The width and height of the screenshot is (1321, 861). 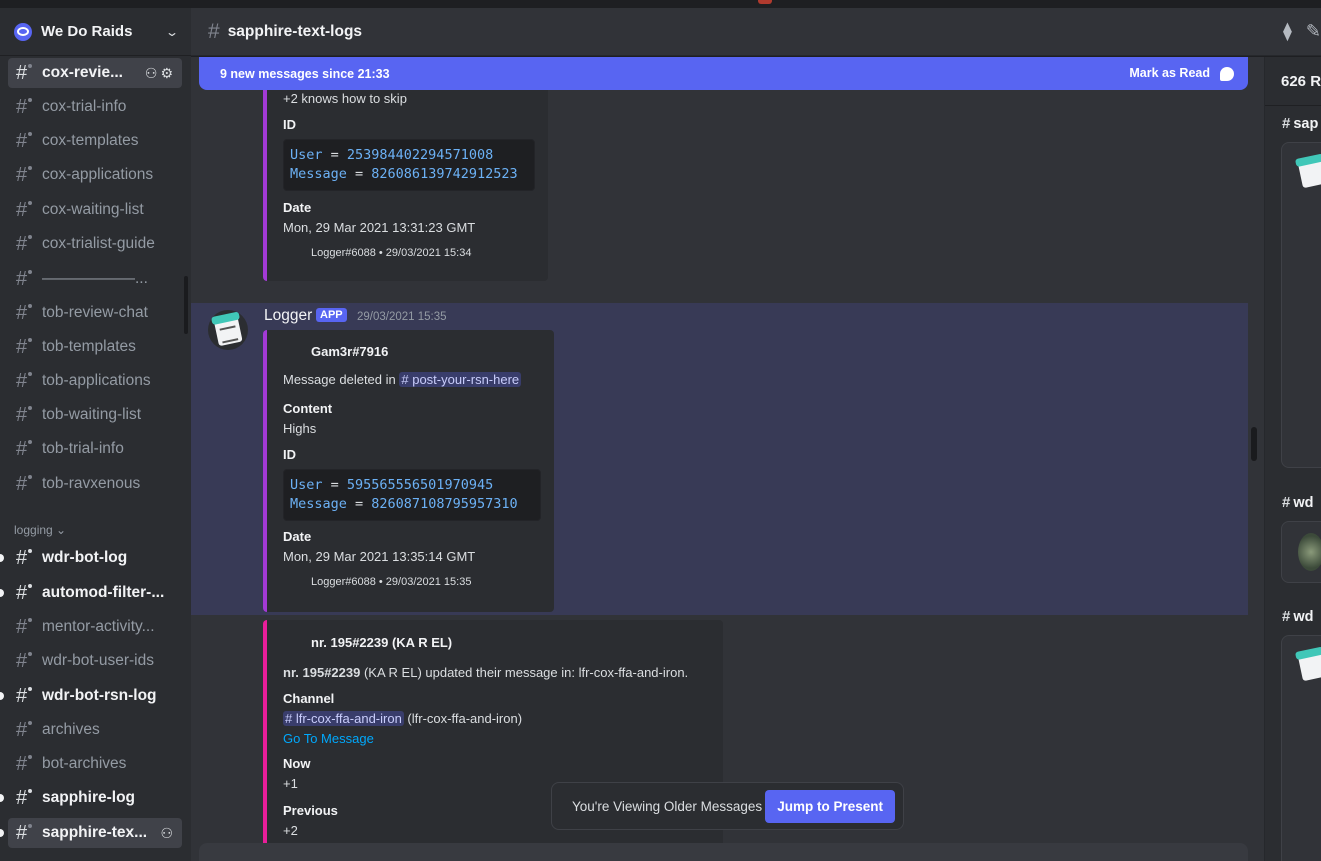 I want to click on app-badge: APP, so click(x=331, y=315).